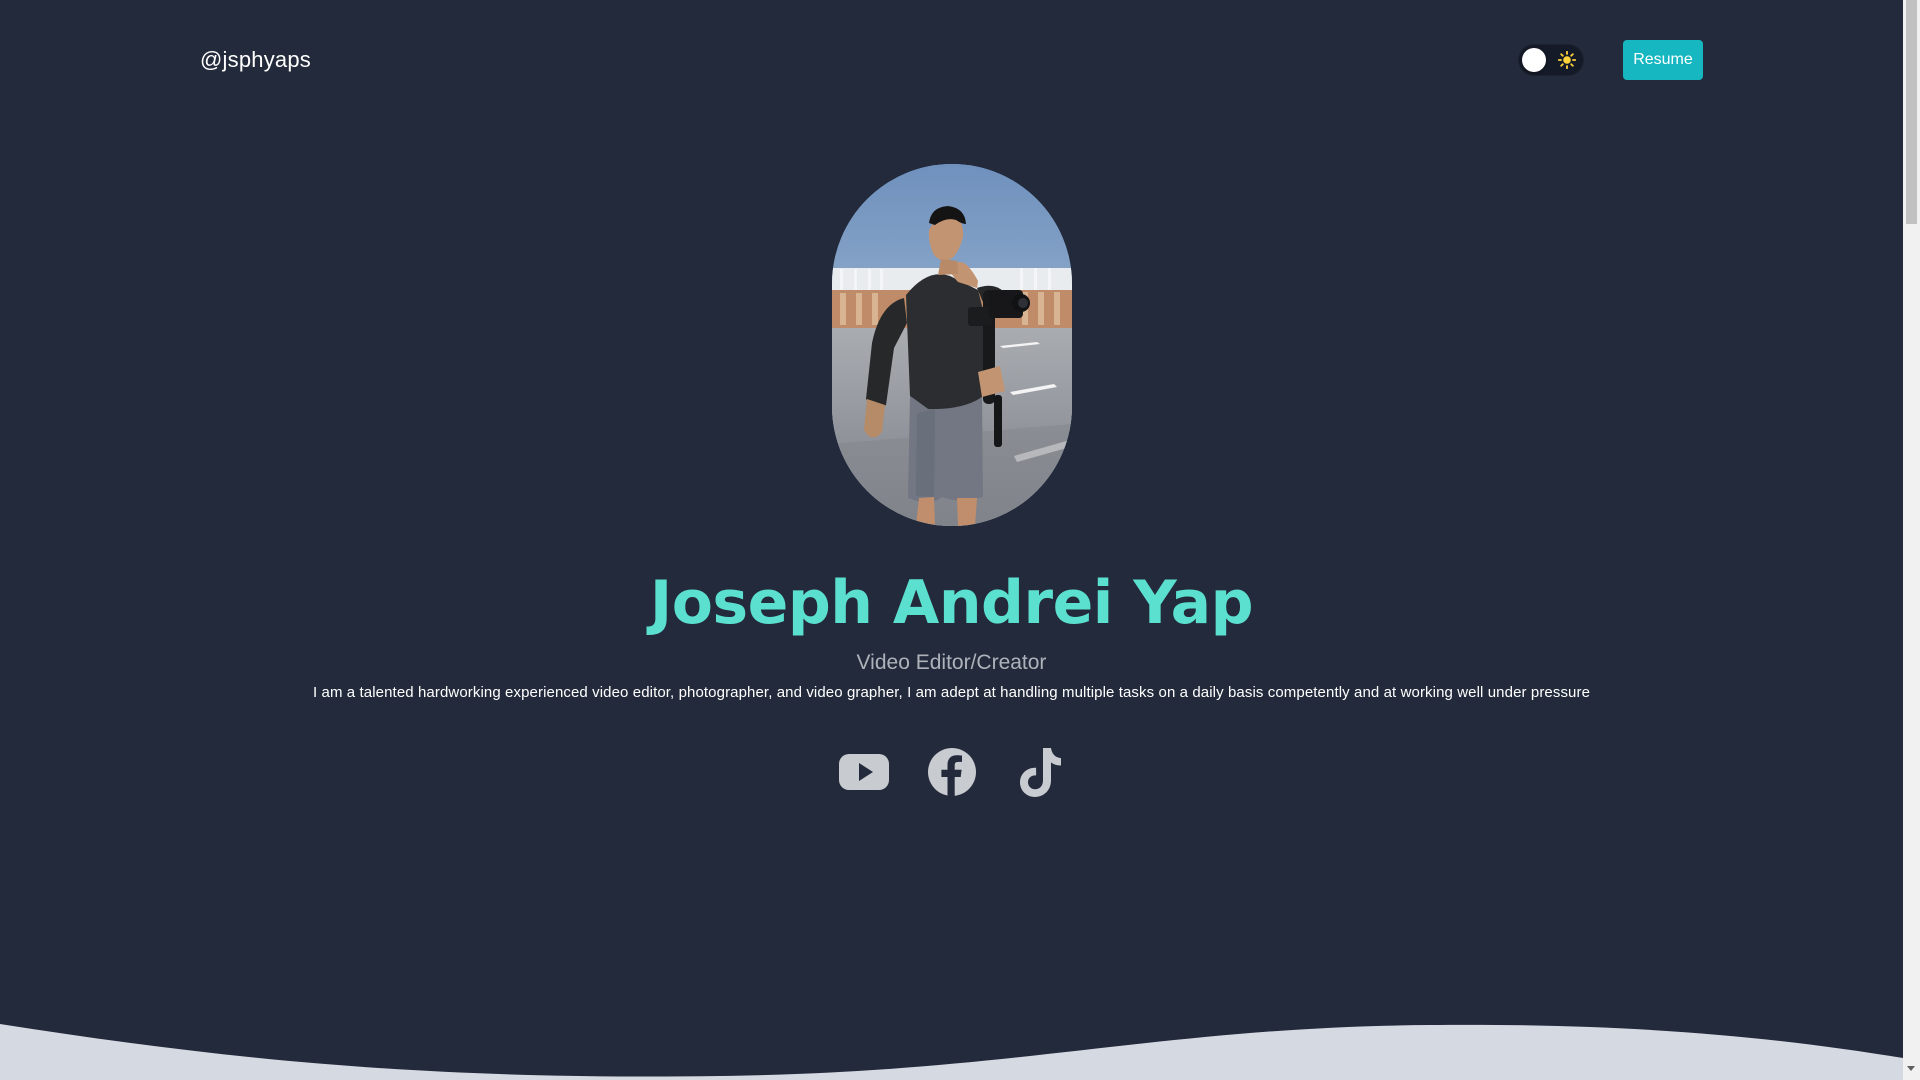  Describe the element at coordinates (1911, 1068) in the screenshot. I see `scroll-down-arrow-icon` at that location.